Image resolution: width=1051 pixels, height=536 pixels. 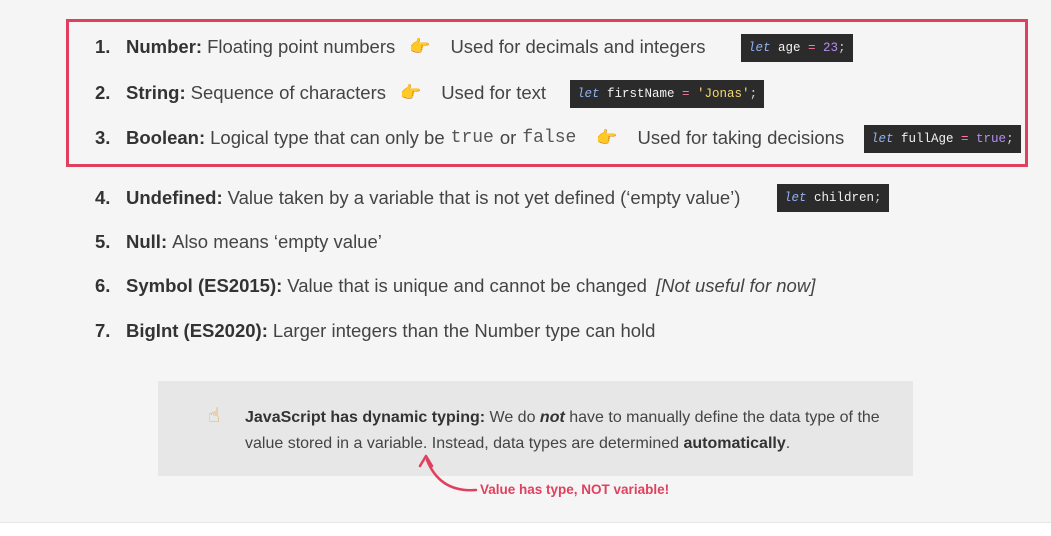 I want to click on type-description: Sequence of characters, so click(x=288, y=92).